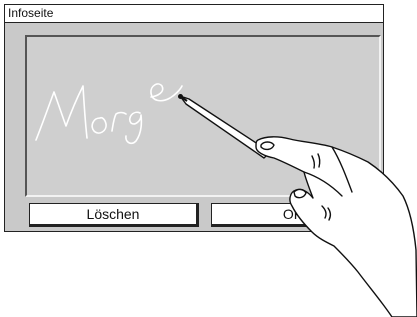  I want to click on window-titlebar: Infoseite, so click(194, 14).